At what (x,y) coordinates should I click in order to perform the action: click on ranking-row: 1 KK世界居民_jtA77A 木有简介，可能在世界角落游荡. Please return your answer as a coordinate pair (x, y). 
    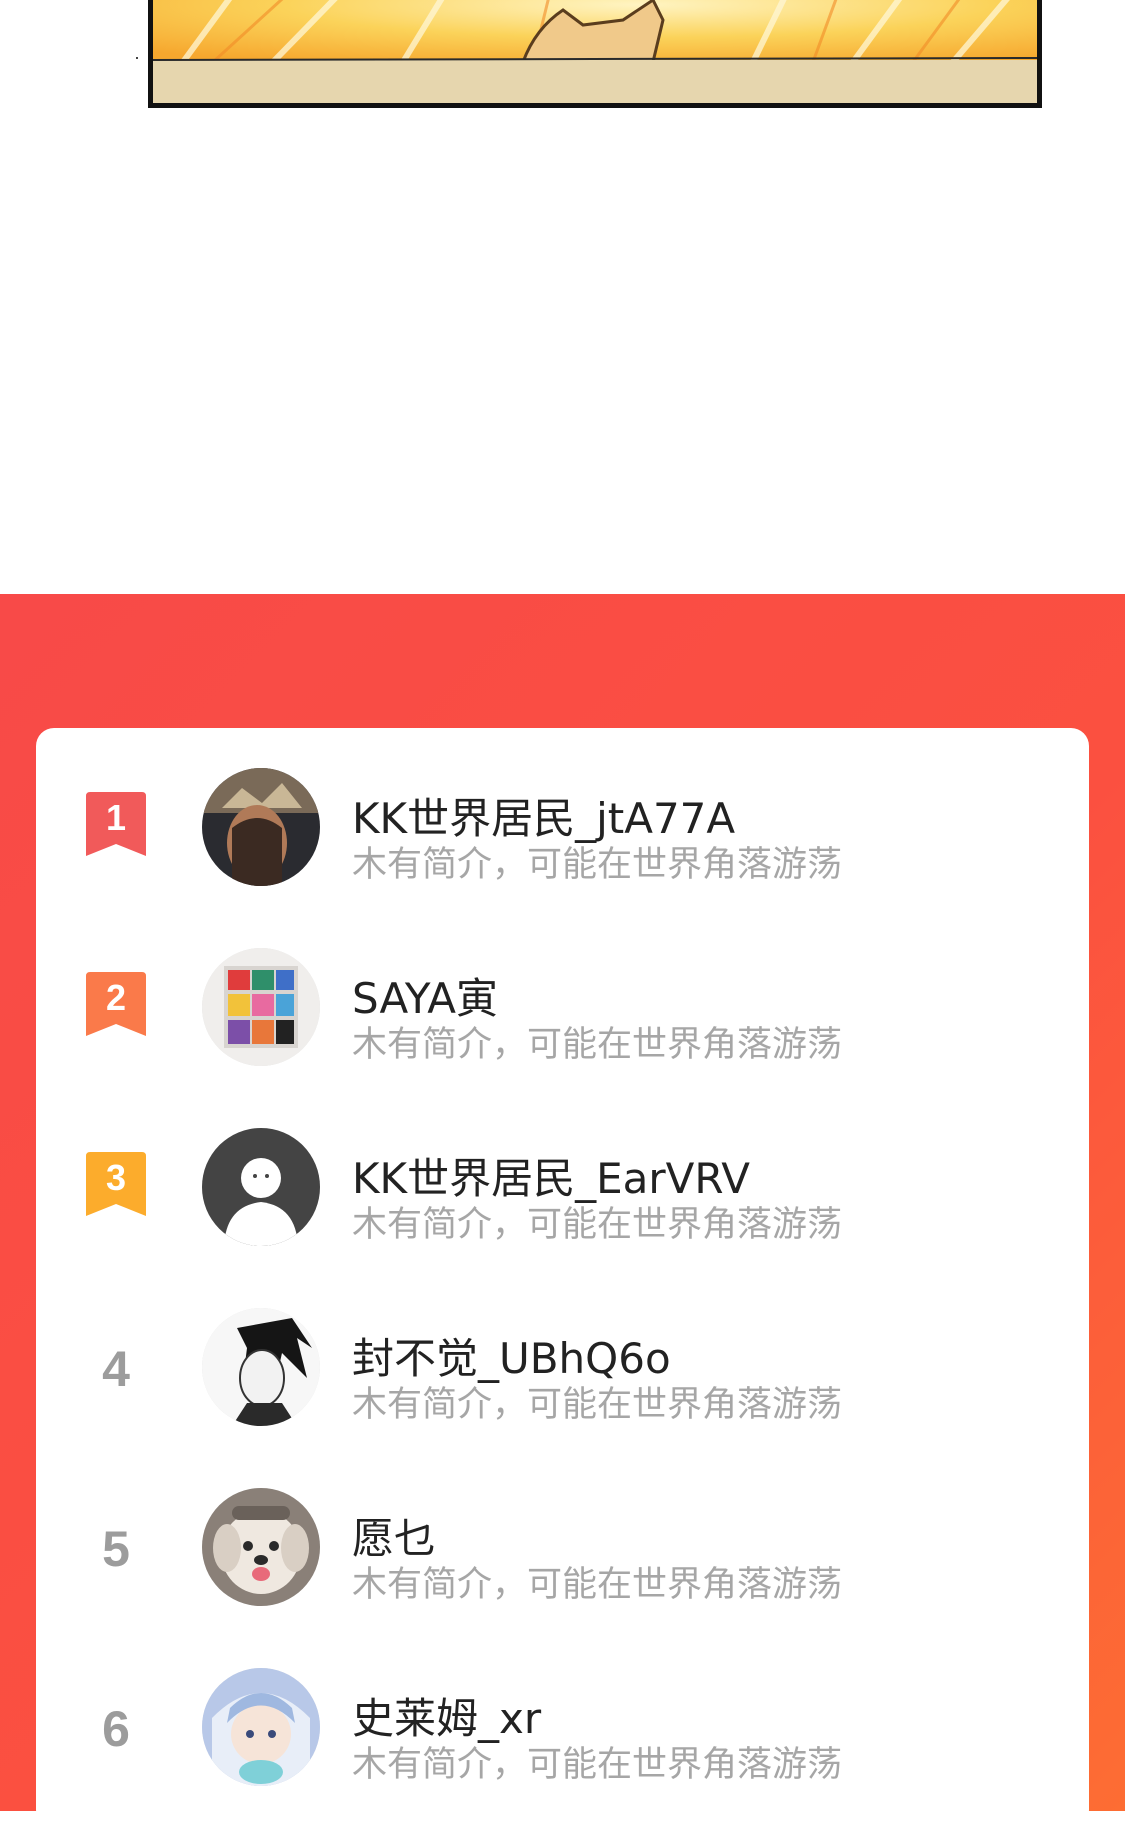
    Looking at the image, I should click on (562, 848).